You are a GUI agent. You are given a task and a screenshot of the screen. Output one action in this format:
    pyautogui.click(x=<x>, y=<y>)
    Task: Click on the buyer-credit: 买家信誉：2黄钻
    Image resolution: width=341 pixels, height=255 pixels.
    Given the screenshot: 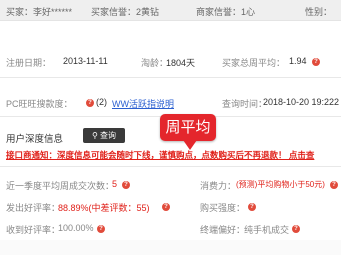 What is the action you would take?
    pyautogui.click(x=125, y=12)
    